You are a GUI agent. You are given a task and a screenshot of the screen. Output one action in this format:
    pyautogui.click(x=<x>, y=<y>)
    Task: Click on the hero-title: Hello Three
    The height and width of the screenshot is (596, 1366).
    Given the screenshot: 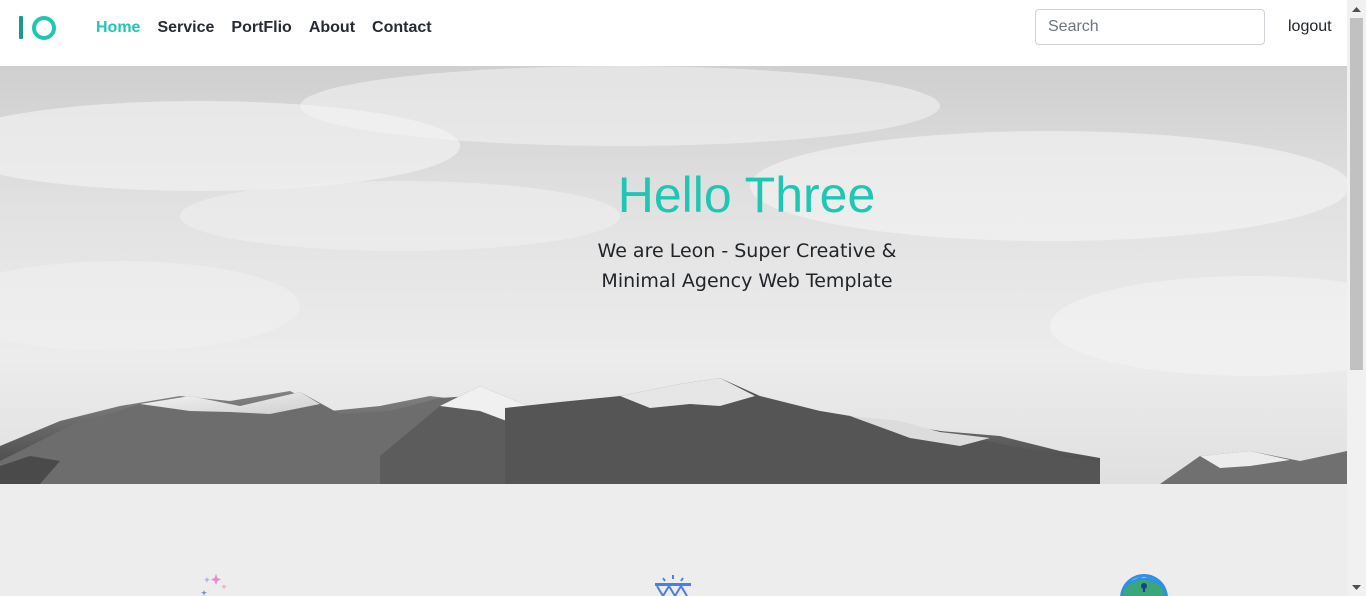 What is the action you would take?
    pyautogui.click(x=746, y=195)
    